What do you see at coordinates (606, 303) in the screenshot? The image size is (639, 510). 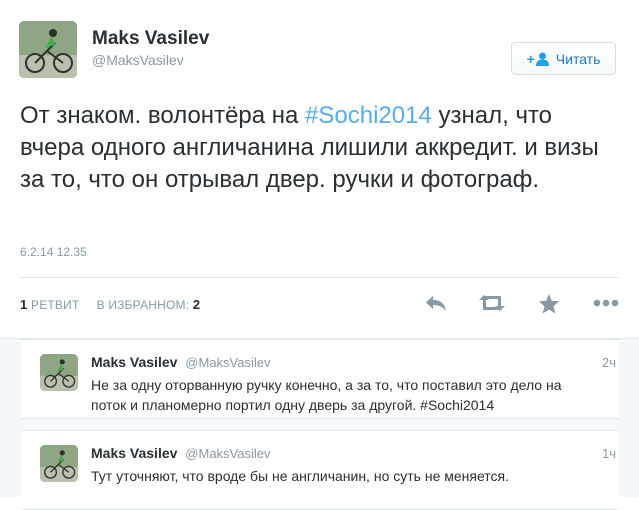 I see `more-icon` at bounding box center [606, 303].